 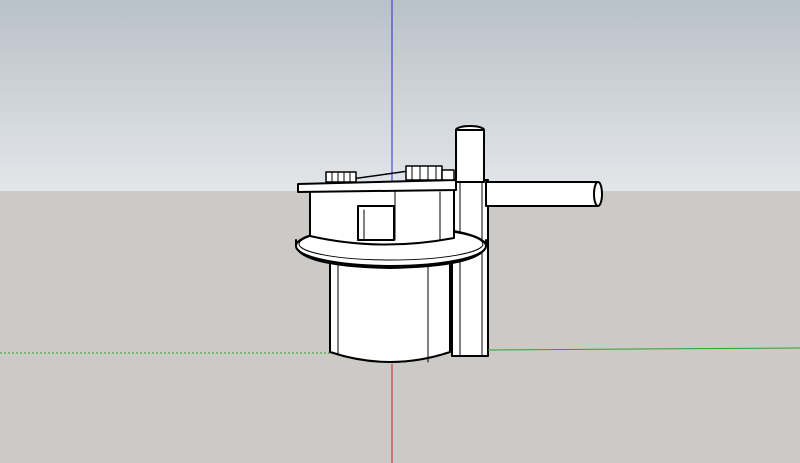 What do you see at coordinates (544, 194) in the screenshot?
I see `horizontal-arm` at bounding box center [544, 194].